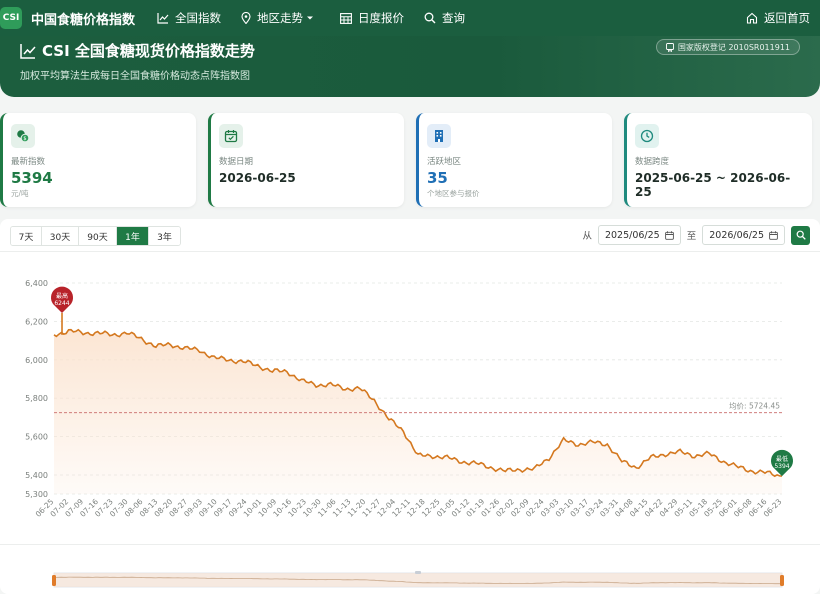 This screenshot has width=820, height=594. Describe the element at coordinates (454, 18) in the screenshot. I see `nav-search-label: 查询` at that location.